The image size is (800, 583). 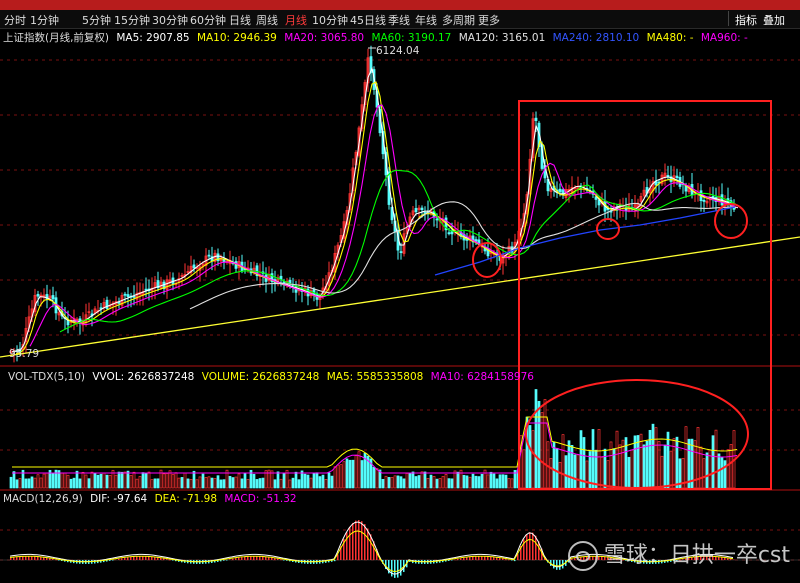 What do you see at coordinates (482, 377) in the screenshot?
I see `vol-ma10-value: MA10: 6284158976` at bounding box center [482, 377].